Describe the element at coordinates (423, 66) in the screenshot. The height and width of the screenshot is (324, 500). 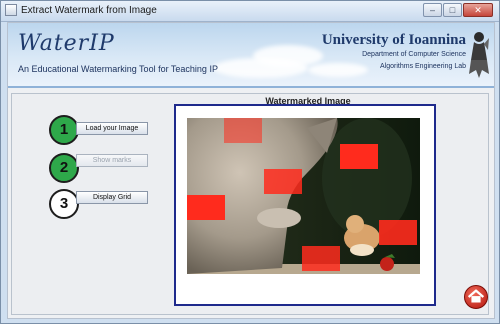
I see `lab-name: Algorithms Engineering Lab` at that location.